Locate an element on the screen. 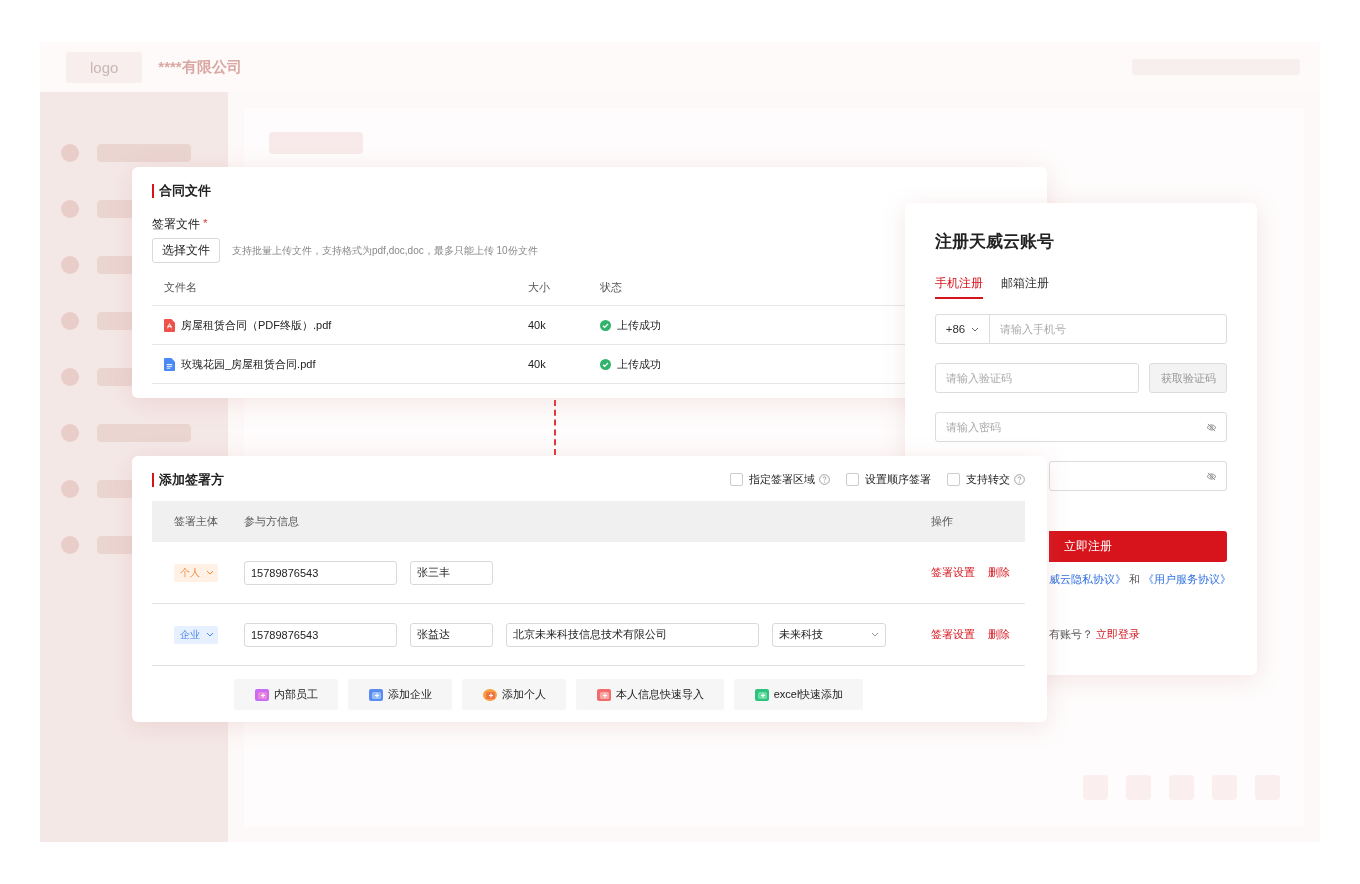 The image size is (1360, 884). add-button: excel快速添加 is located at coordinates (798, 694).